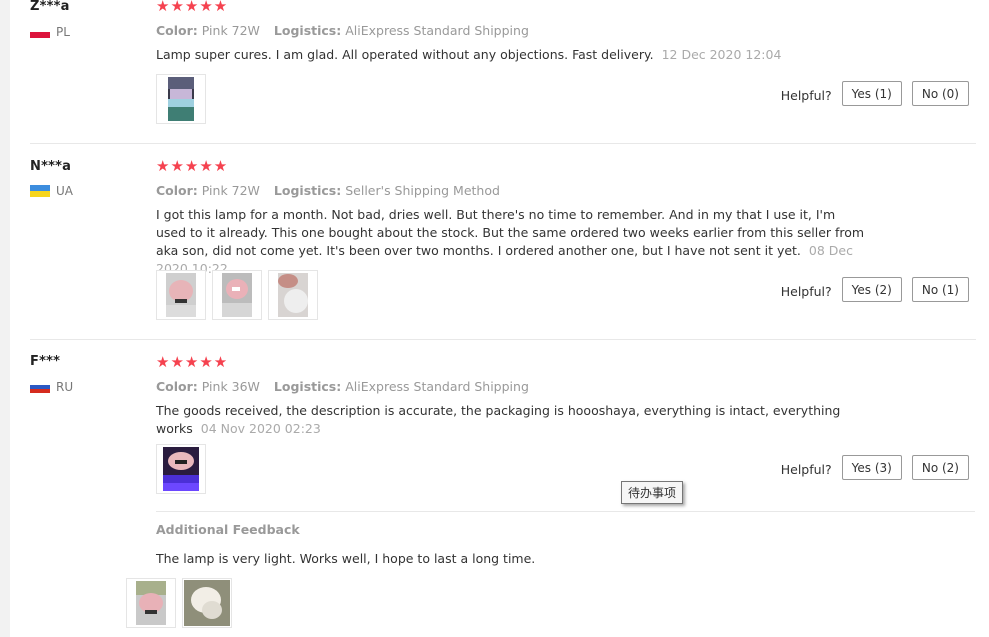 The image size is (989, 637). I want to click on helpful-yes-button: Yes (2), so click(871, 289).